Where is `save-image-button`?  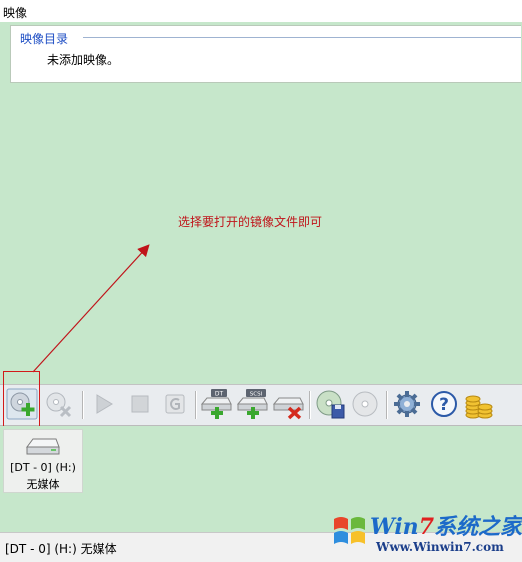
save-image-button is located at coordinates (330, 404).